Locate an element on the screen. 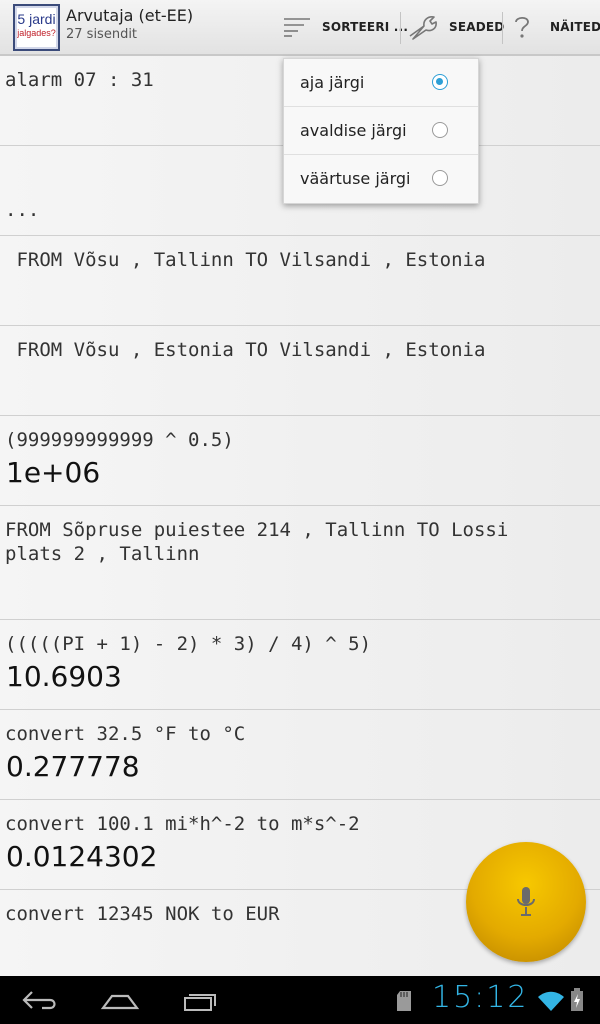 The height and width of the screenshot is (1024, 600). examples-button: NÄITED is located at coordinates (556, 27).